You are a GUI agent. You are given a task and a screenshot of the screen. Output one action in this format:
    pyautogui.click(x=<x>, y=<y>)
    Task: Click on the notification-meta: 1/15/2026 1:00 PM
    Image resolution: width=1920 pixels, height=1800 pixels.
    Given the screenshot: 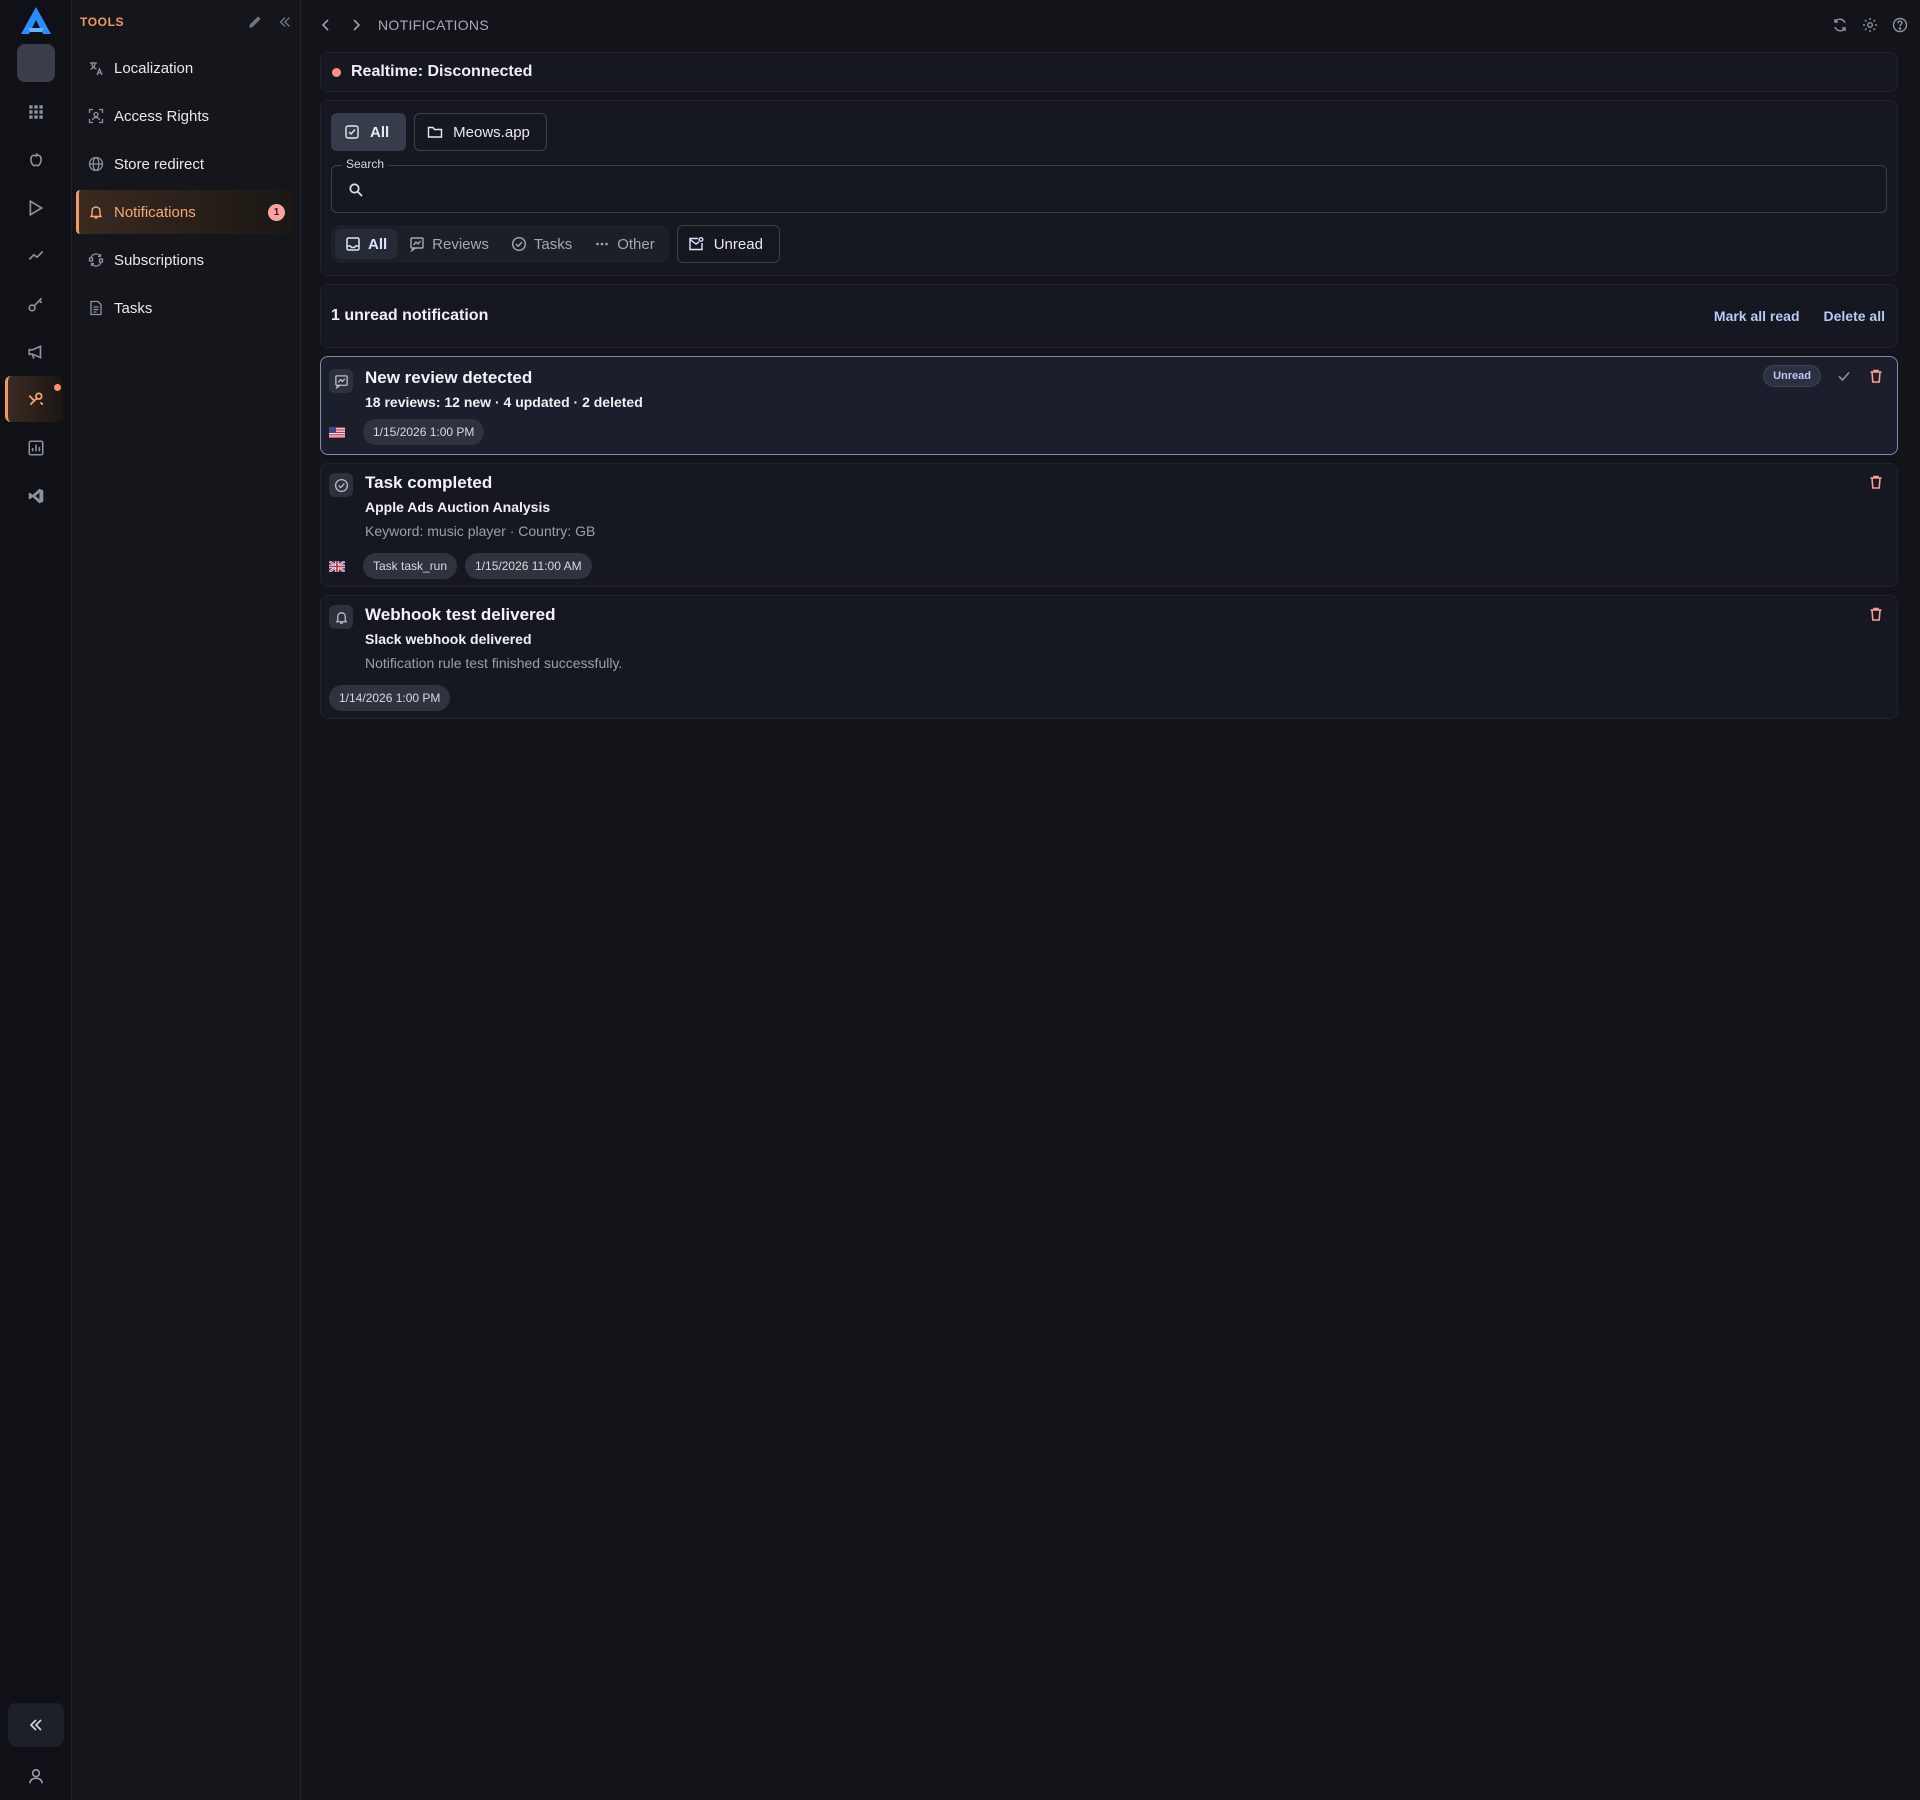 What is the action you would take?
    pyautogui.click(x=407, y=432)
    